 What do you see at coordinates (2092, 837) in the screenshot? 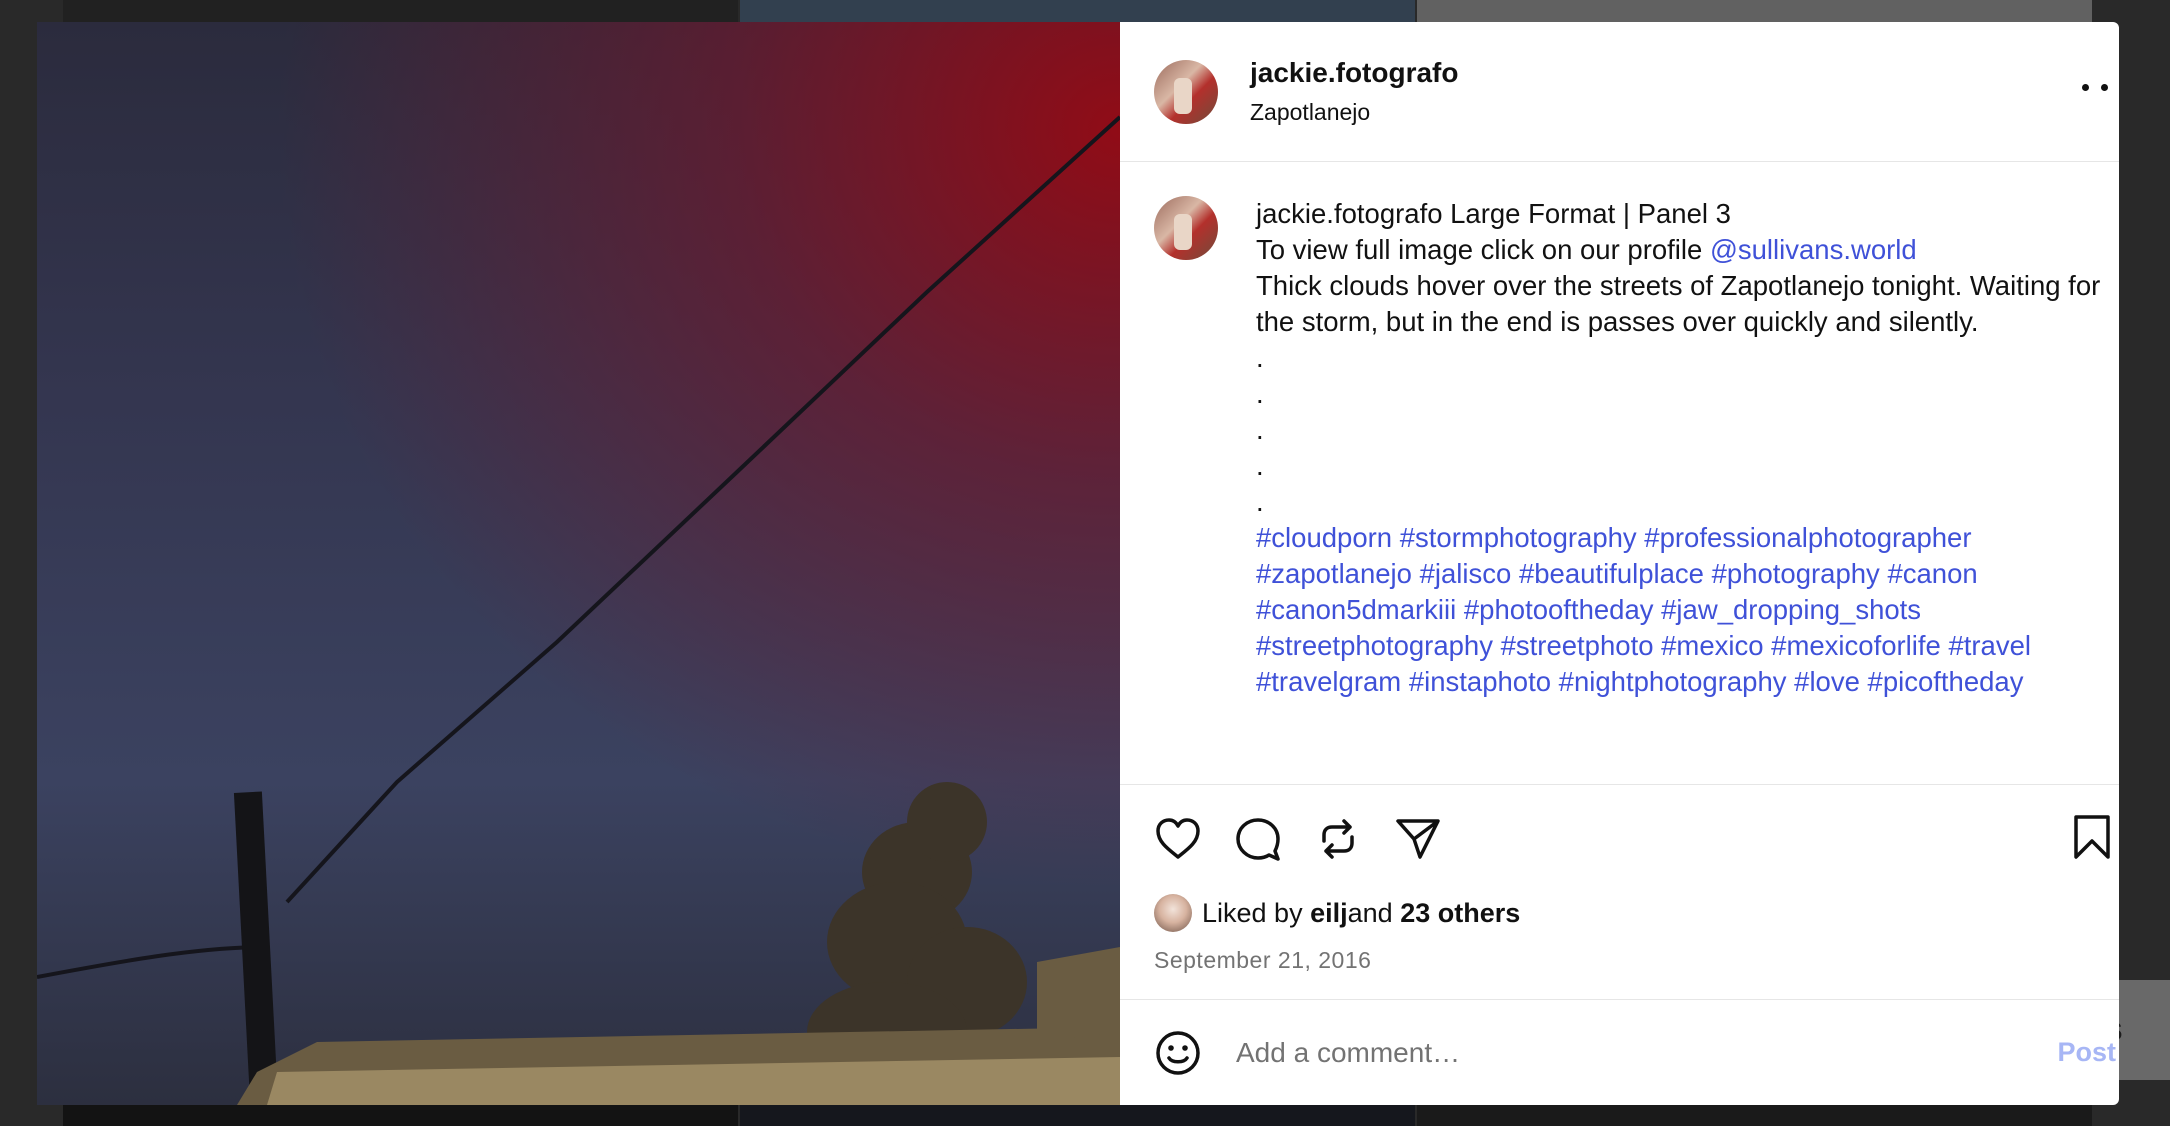
I see `bookmark-icon` at bounding box center [2092, 837].